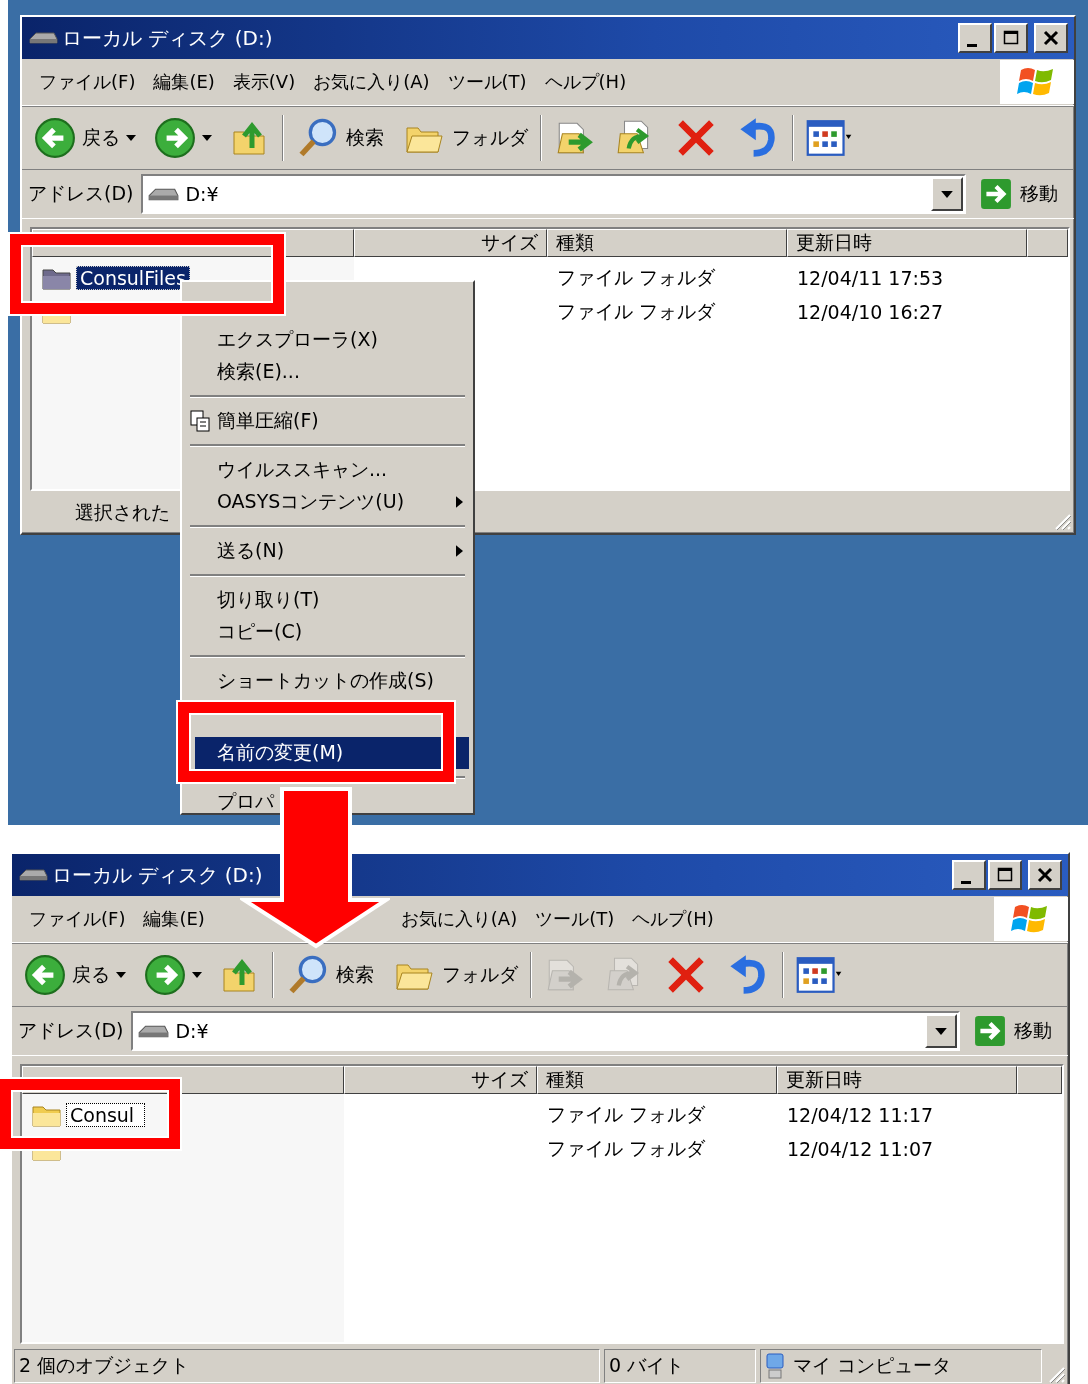 Image resolution: width=1088 pixels, height=1384 pixels. I want to click on context-menu-item: 簡単圧縮(F), so click(327, 421).